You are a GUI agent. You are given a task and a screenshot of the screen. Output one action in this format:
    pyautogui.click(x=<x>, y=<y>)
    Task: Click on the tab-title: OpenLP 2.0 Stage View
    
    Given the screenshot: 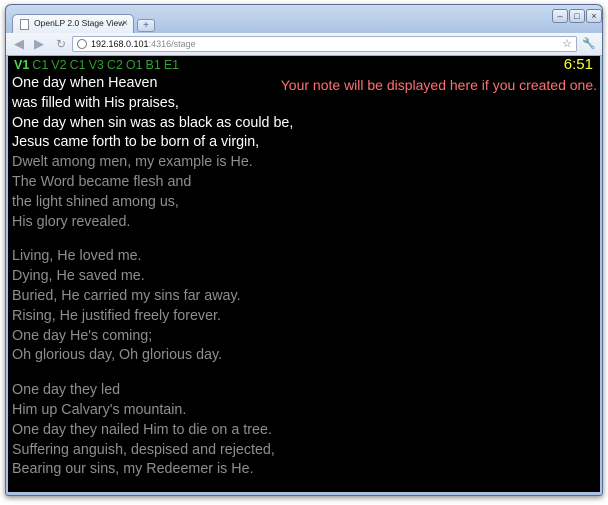 What is the action you would take?
    pyautogui.click(x=79, y=23)
    